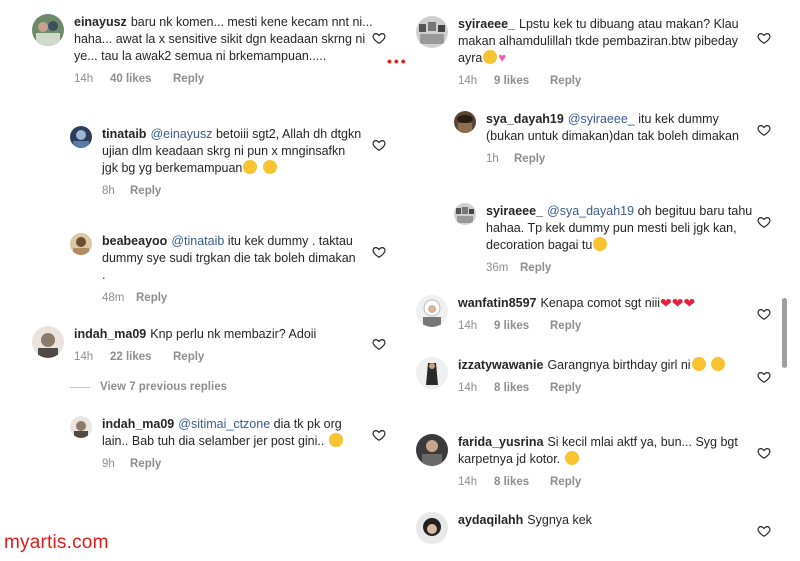 This screenshot has width=800, height=561. What do you see at coordinates (224, 357) in the screenshot?
I see `comment-meta: 14h 22 likes Reply` at bounding box center [224, 357].